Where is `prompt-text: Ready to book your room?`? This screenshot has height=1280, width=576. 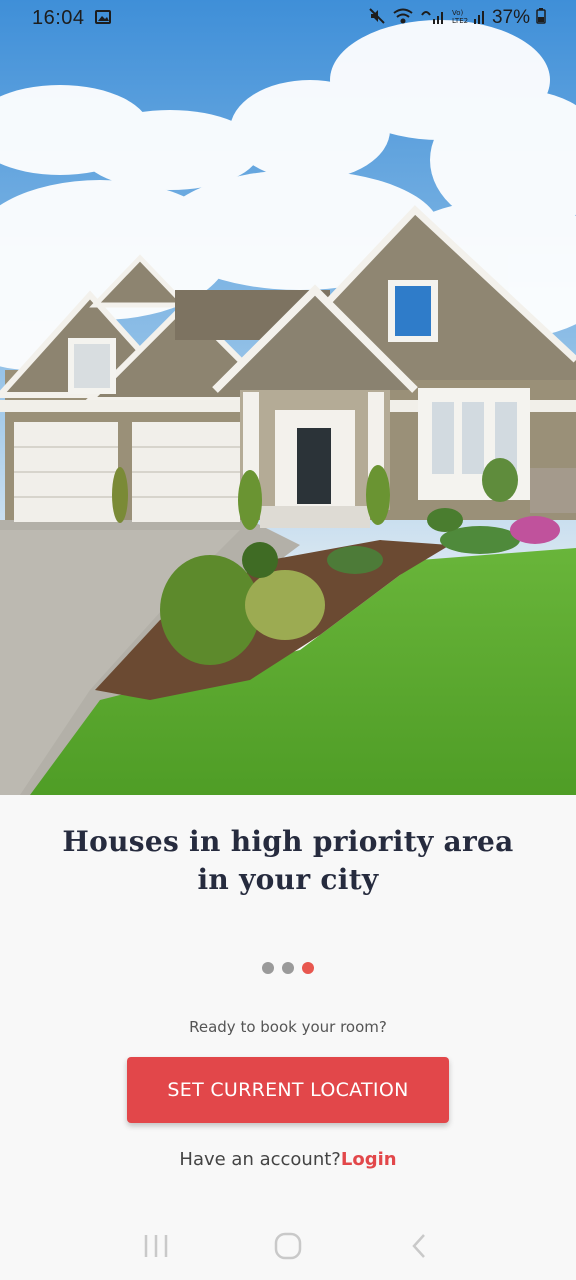
prompt-text: Ready to book your room? is located at coordinates (288, 1027).